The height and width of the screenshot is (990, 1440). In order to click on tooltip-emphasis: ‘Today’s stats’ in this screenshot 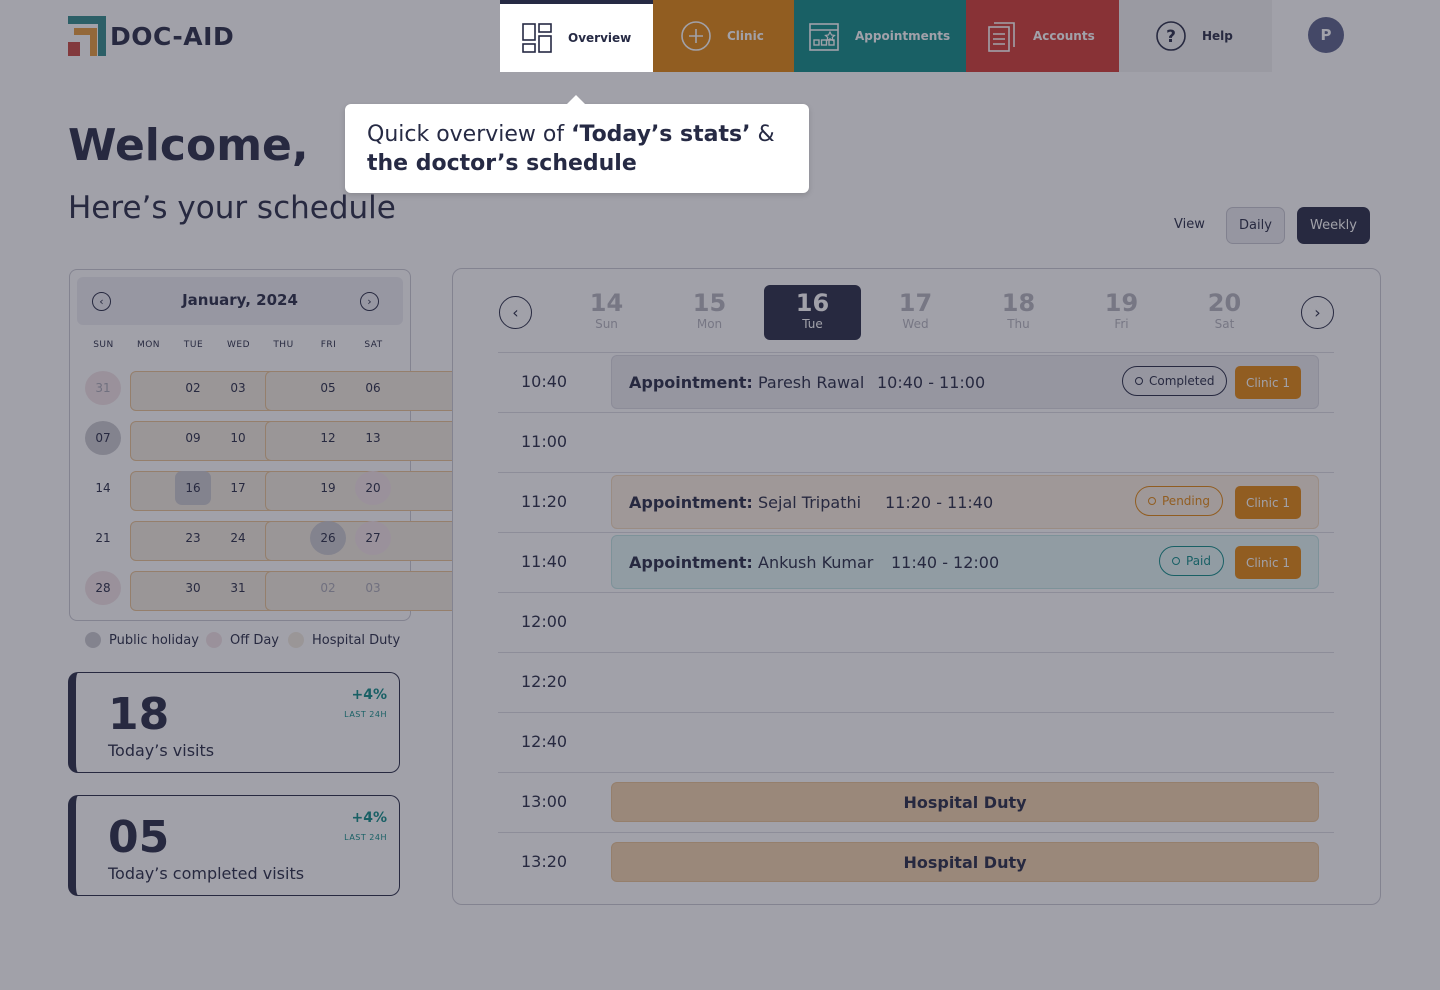, I will do `click(661, 134)`.